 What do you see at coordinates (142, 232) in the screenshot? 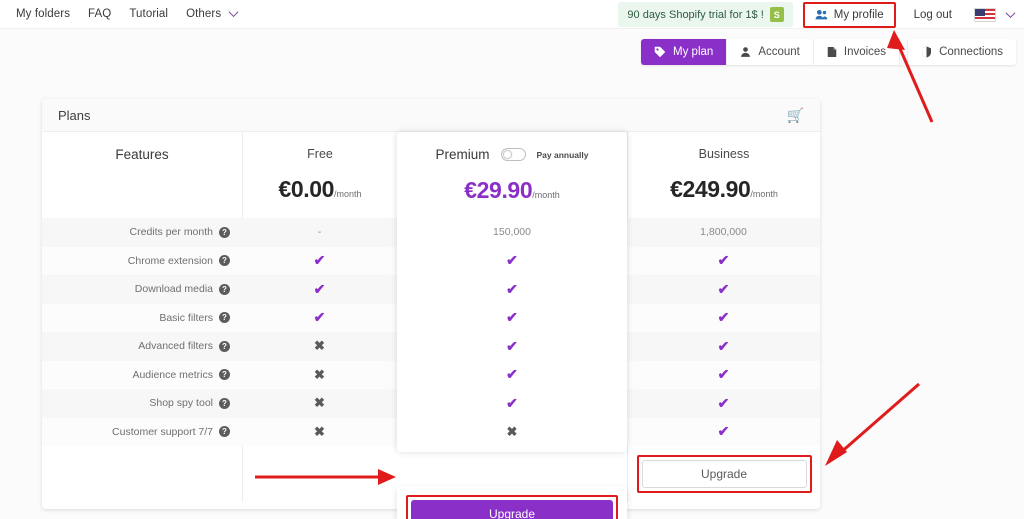
I see `feature-label-cell: Credits per month?` at bounding box center [142, 232].